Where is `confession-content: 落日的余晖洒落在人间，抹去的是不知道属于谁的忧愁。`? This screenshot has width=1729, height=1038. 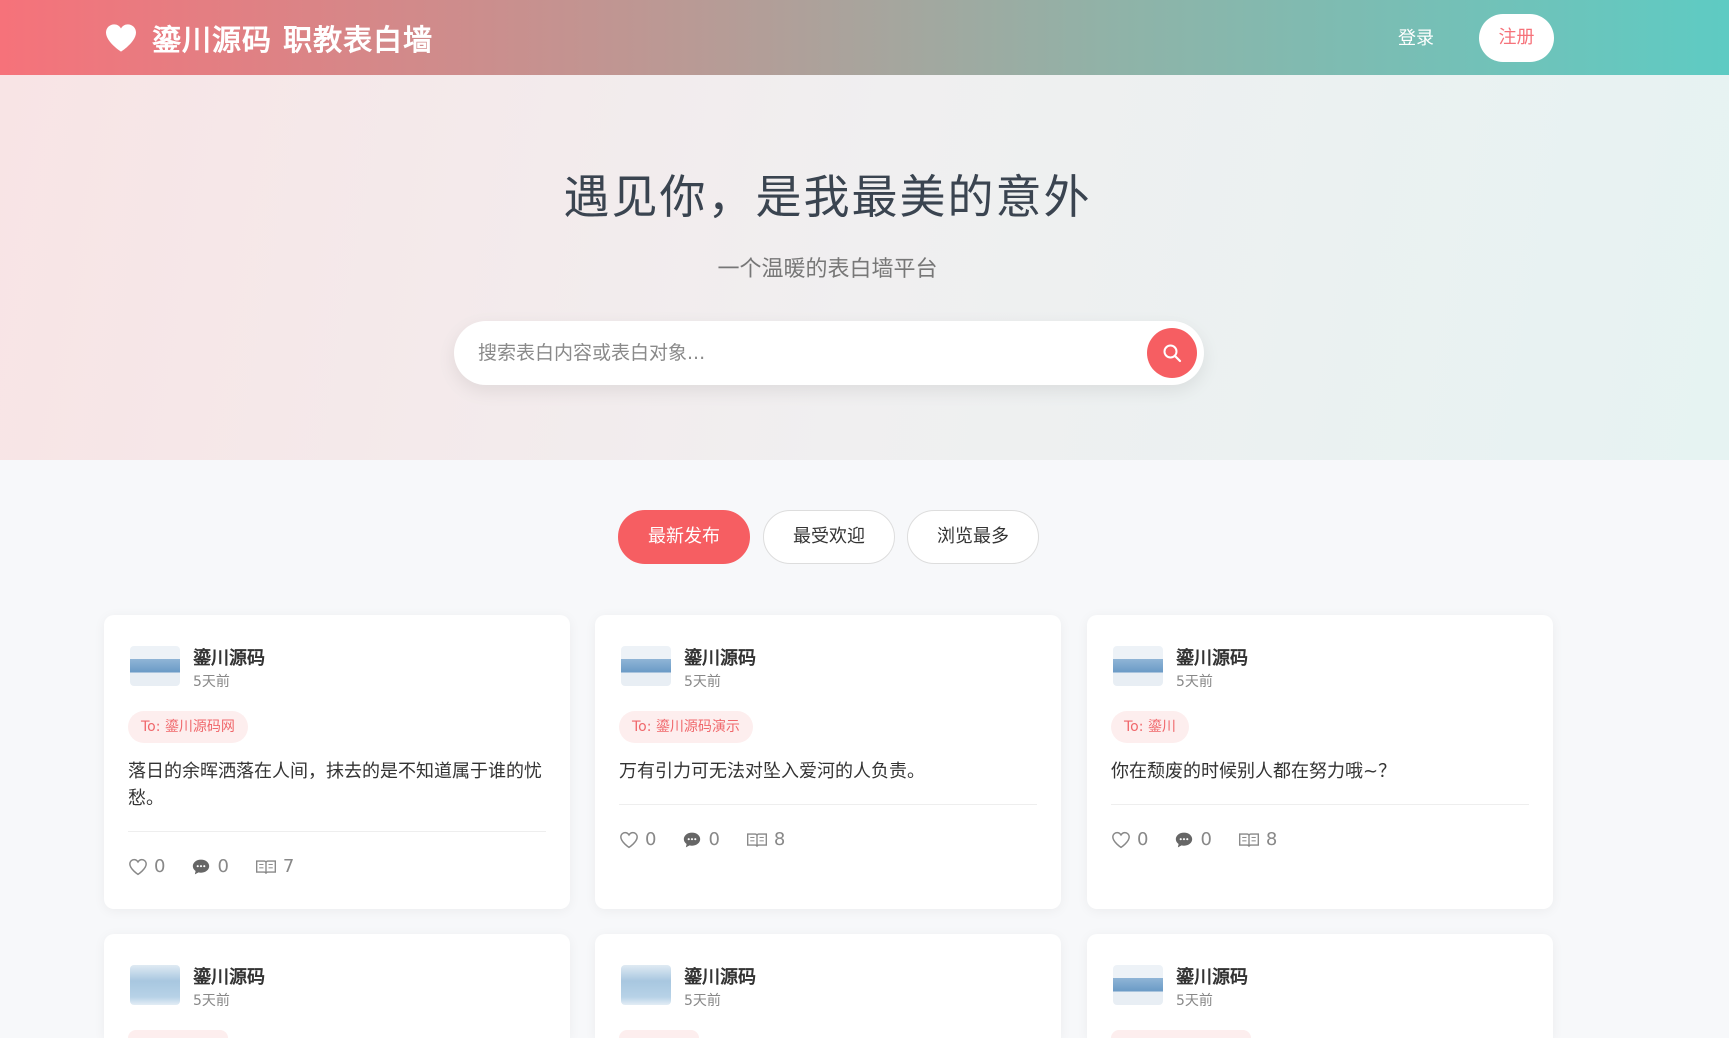
confession-content: 落日的余晖洒落在人间，抹去的是不知道属于谁的忧愁。 is located at coordinates (335, 785).